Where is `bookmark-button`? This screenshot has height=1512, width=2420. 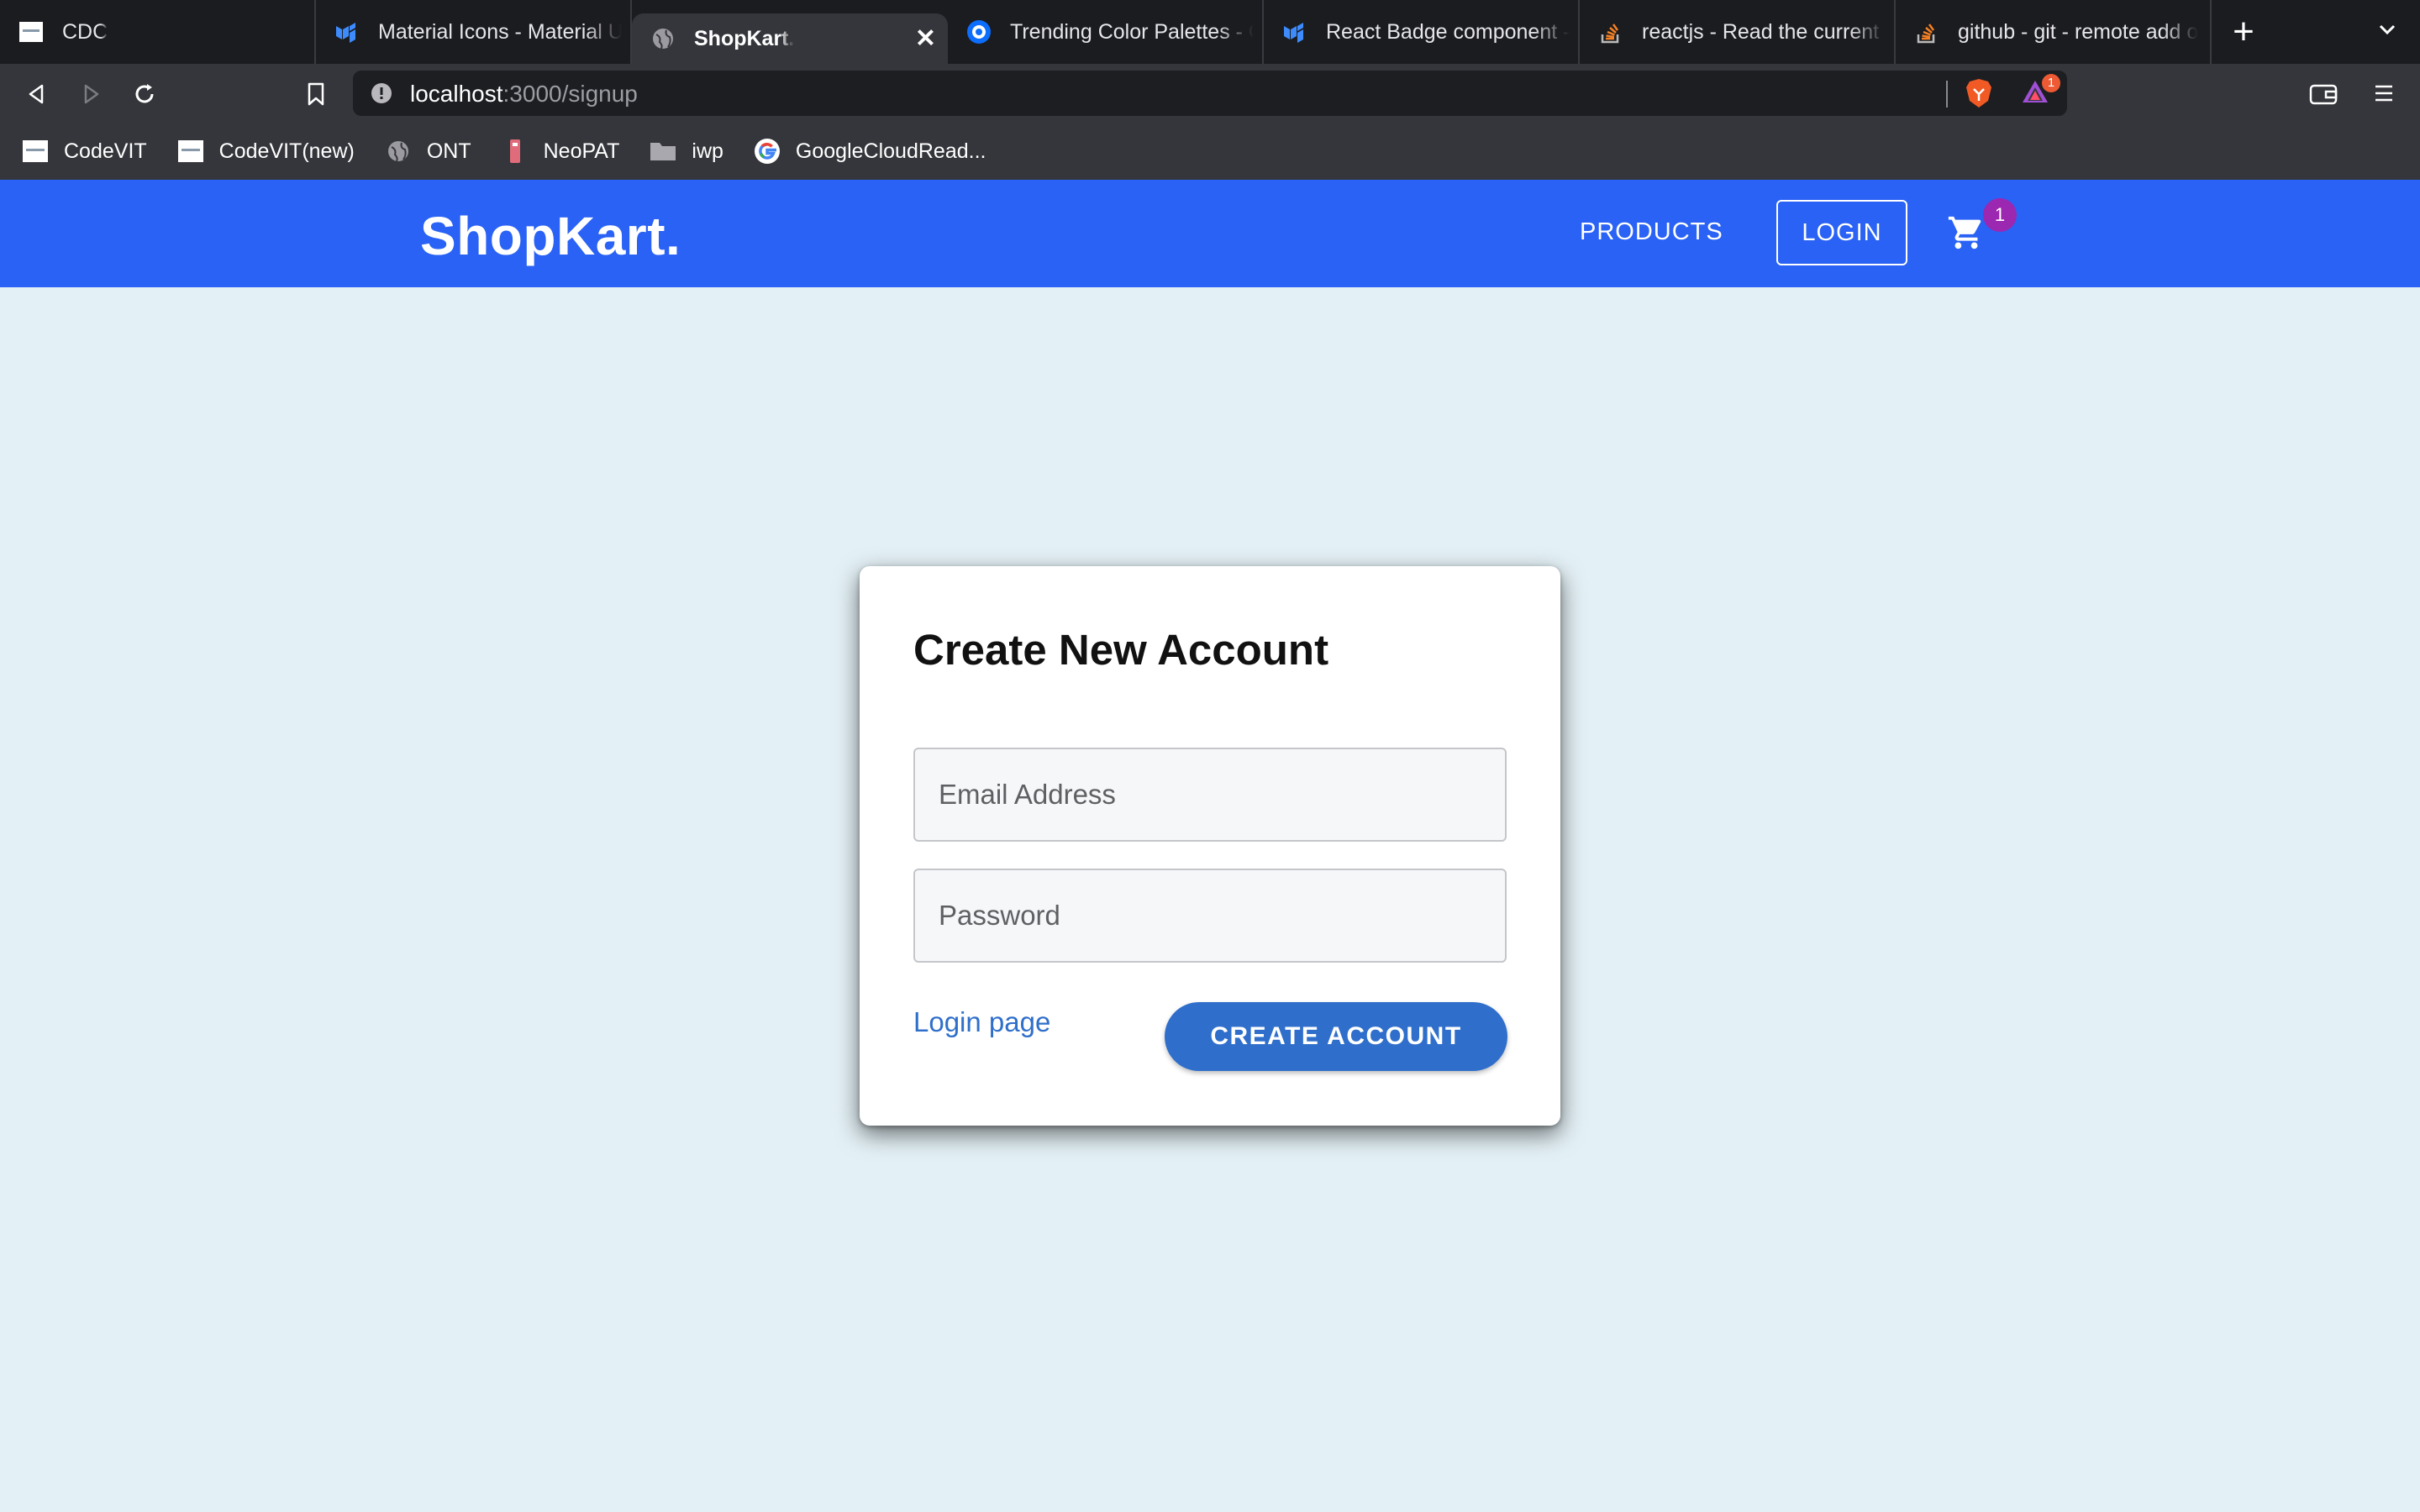 bookmark-button is located at coordinates (316, 94).